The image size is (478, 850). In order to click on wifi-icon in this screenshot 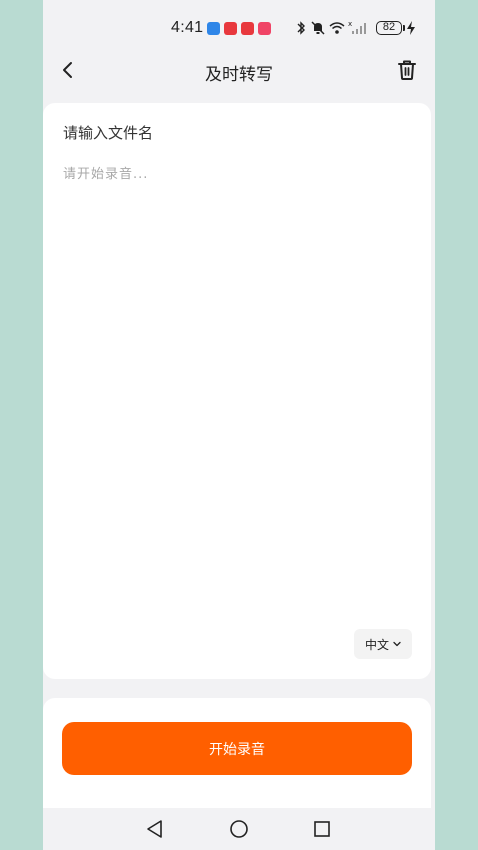, I will do `click(337, 28)`.